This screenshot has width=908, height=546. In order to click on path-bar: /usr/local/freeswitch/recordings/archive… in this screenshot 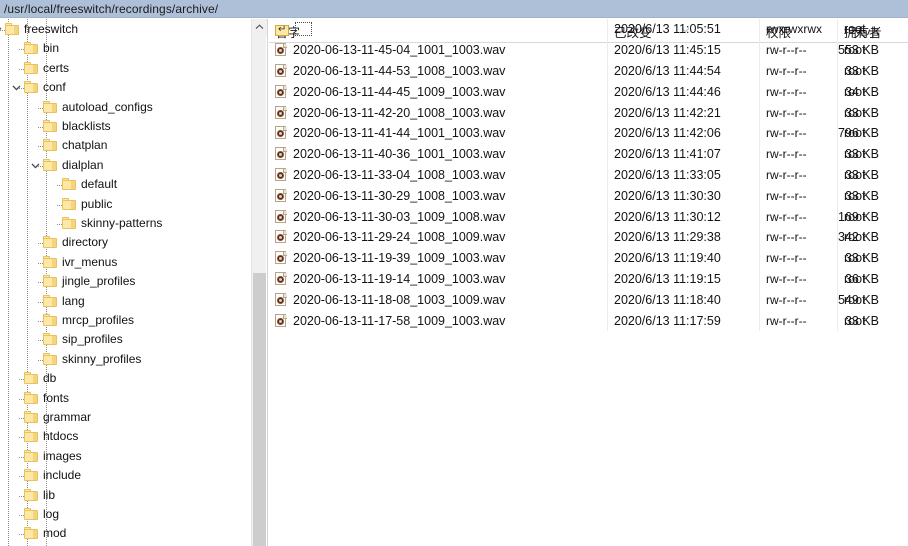, I will do `click(454, 9)`.